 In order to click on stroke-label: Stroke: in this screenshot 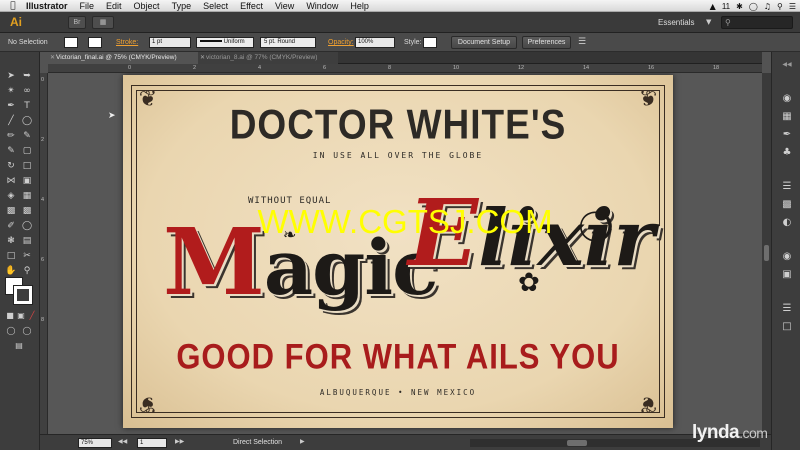, I will do `click(127, 42)`.